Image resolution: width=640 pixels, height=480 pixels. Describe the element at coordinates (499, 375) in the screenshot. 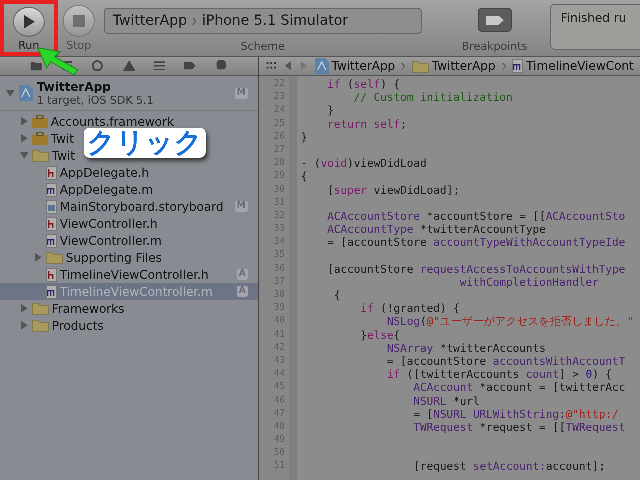

I see `code-line: if ([twitterAccounts count] > 0) {` at that location.